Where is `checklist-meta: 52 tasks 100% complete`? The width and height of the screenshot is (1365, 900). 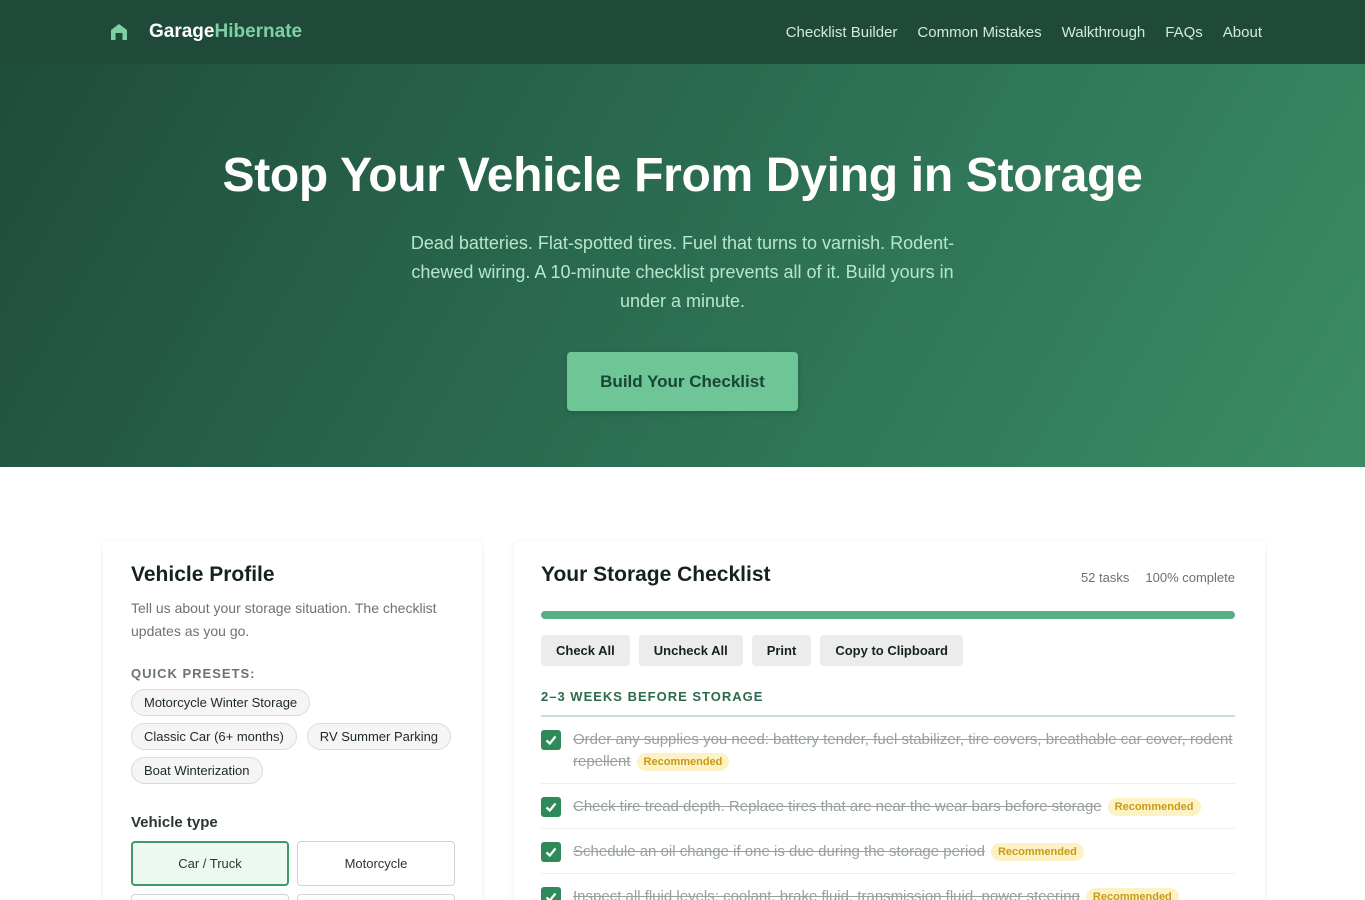 checklist-meta: 52 tasks 100% complete is located at coordinates (1158, 577).